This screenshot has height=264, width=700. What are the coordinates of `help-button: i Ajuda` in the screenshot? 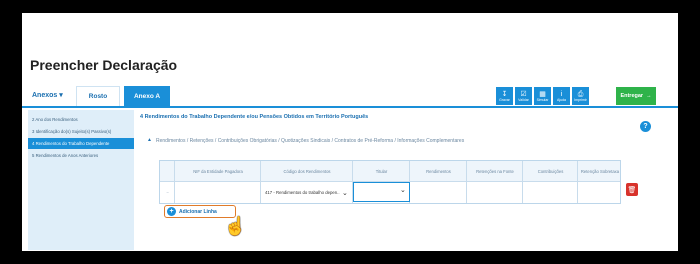 It's located at (561, 96).